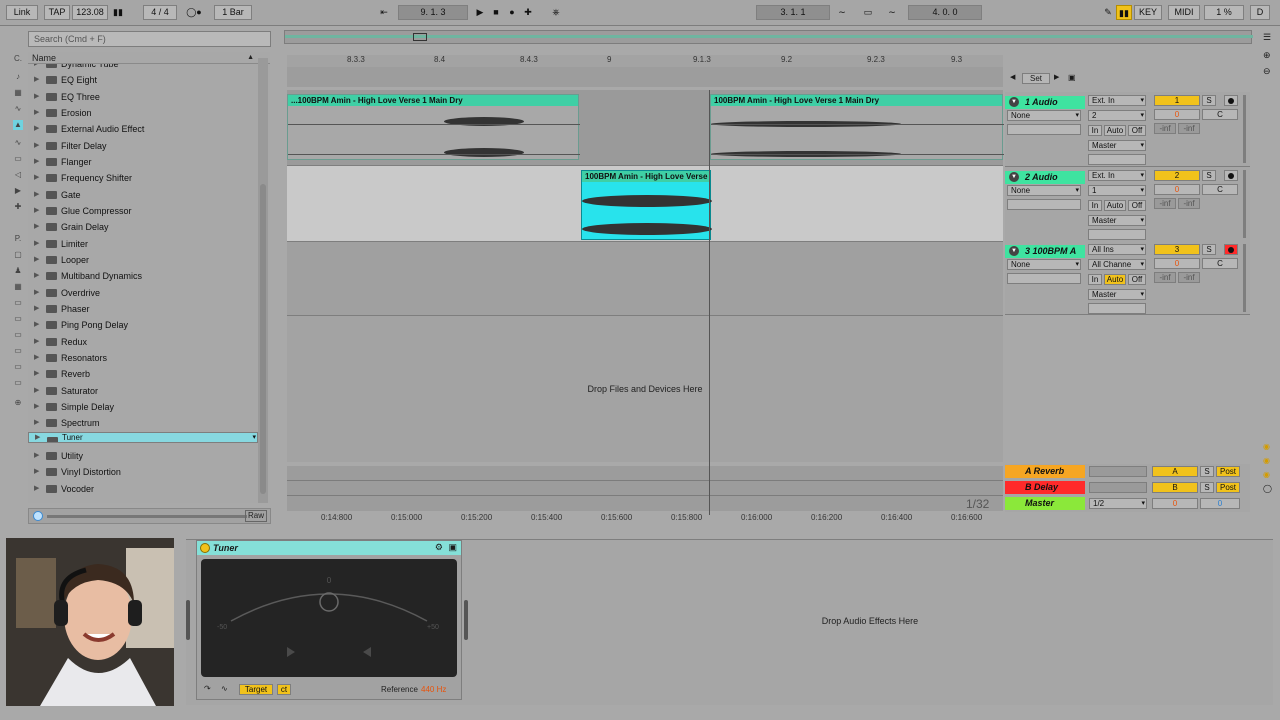  Describe the element at coordinates (793, 12) in the screenshot. I see `loop-start-field: 3. 1. 1` at that location.